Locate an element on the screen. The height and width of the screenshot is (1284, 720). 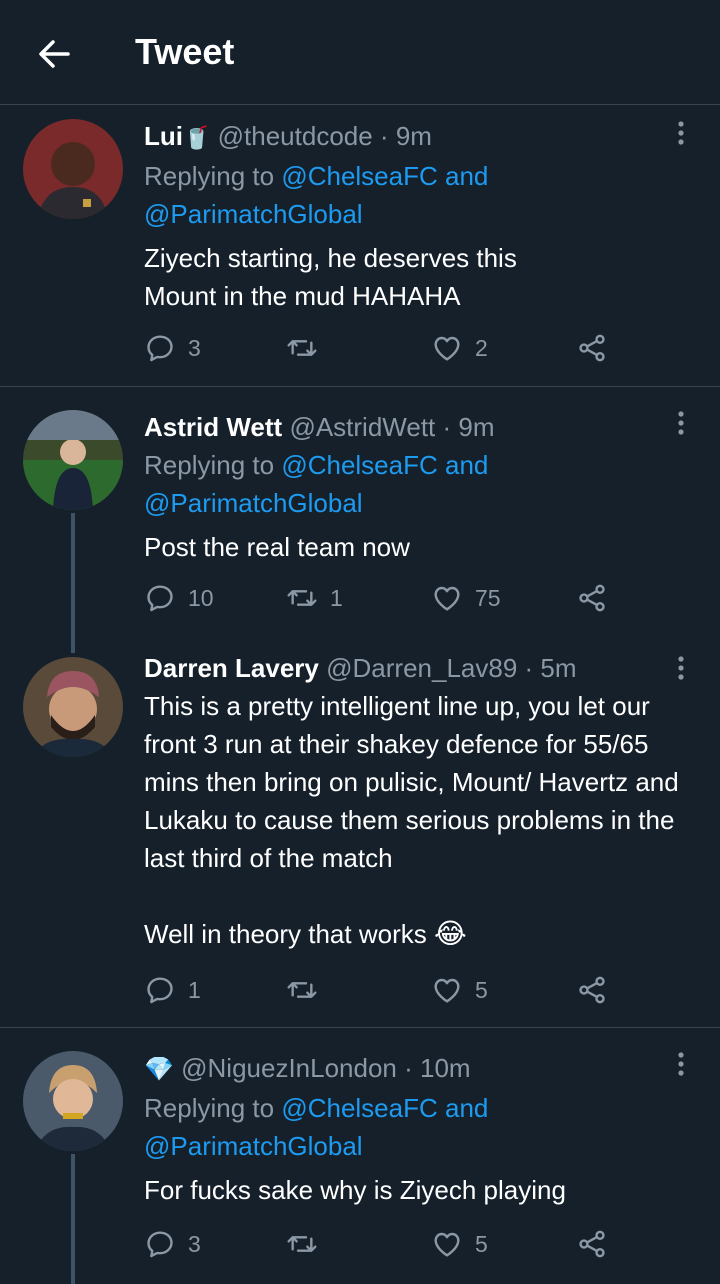
tweet-header: Lui🥤 @theutdcode · 9m is located at coordinates (412, 137).